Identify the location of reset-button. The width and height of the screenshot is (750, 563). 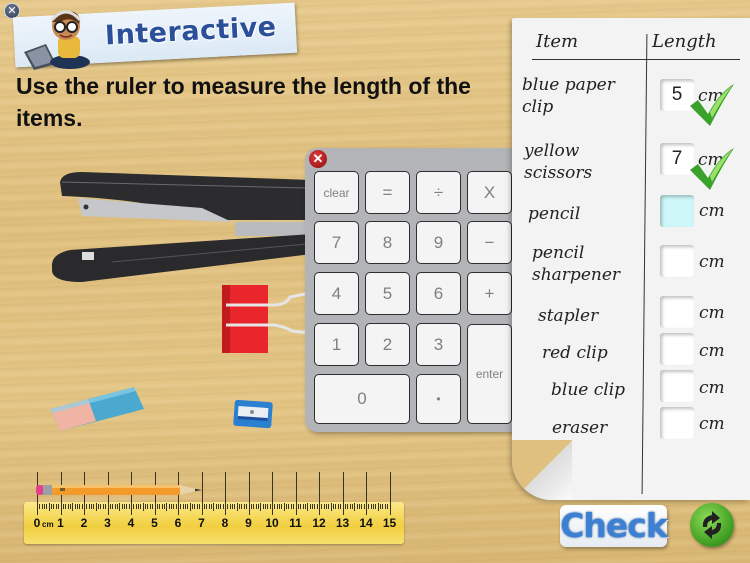
(712, 525).